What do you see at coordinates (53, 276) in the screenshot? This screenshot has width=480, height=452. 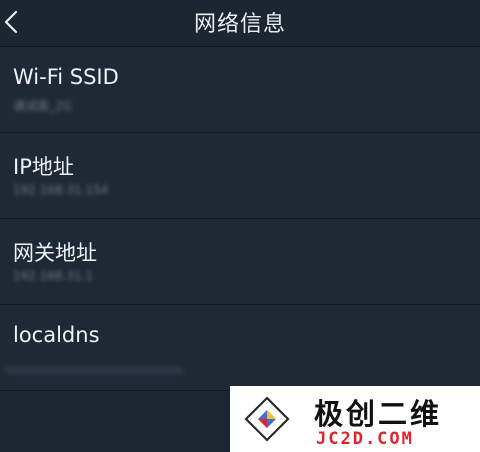 I see `row-value: 192.168.31.1` at bounding box center [53, 276].